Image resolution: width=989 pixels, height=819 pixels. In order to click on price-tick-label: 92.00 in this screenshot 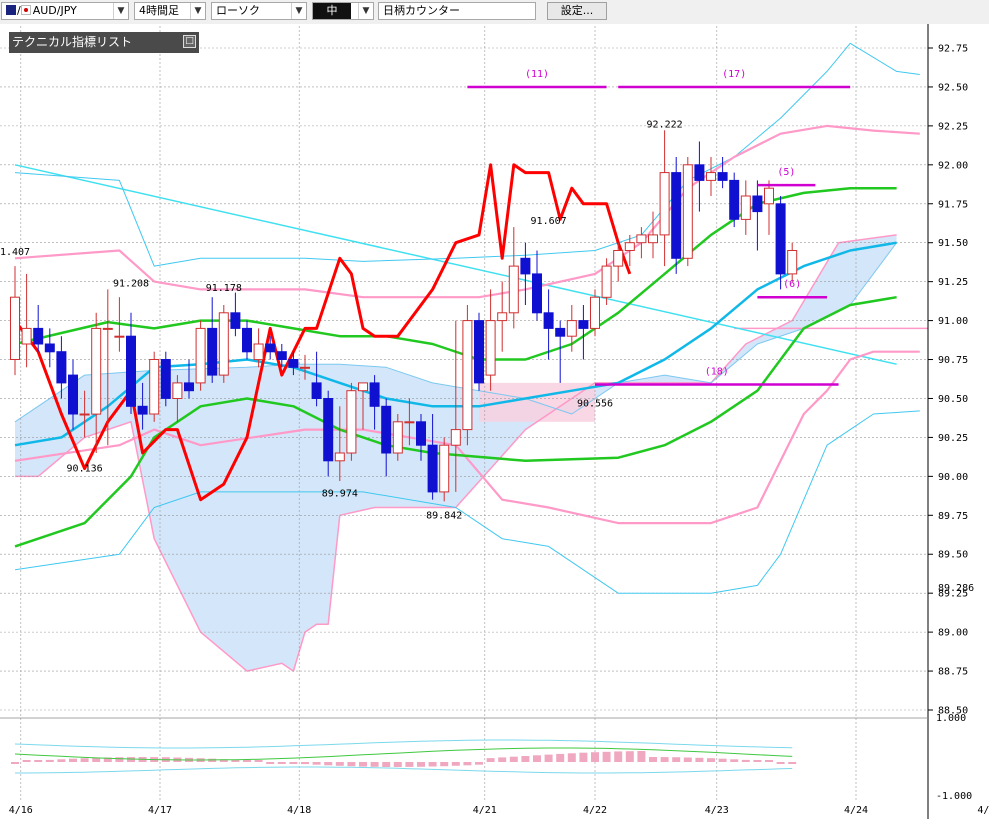, I will do `click(953, 165)`.